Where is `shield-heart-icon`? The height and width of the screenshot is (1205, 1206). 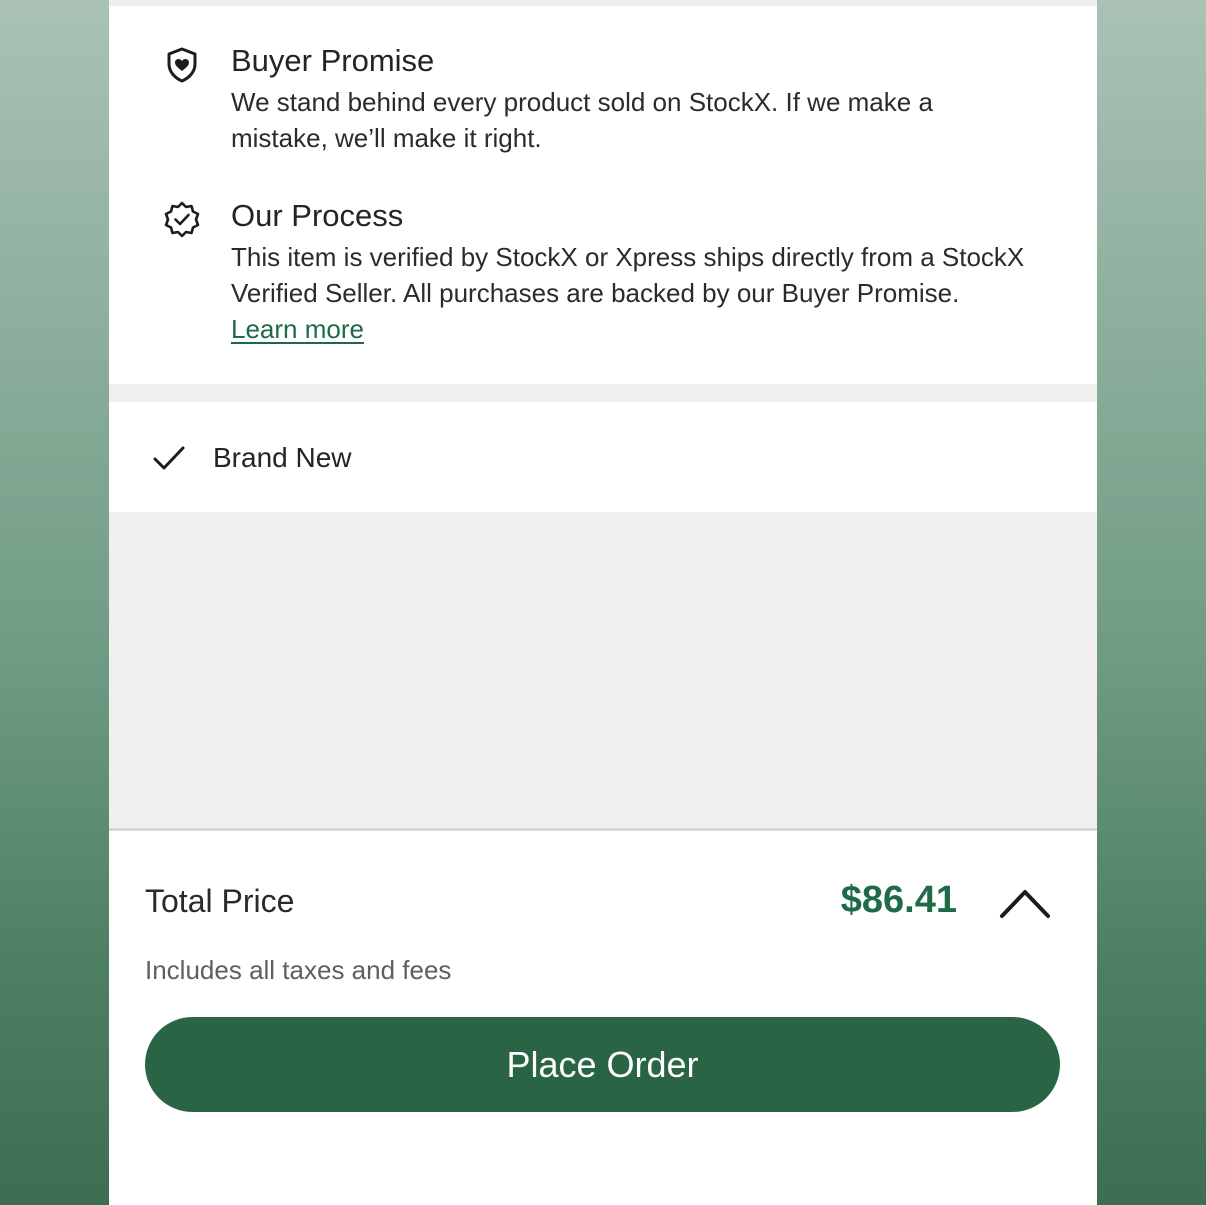 shield-heart-icon is located at coordinates (182, 65).